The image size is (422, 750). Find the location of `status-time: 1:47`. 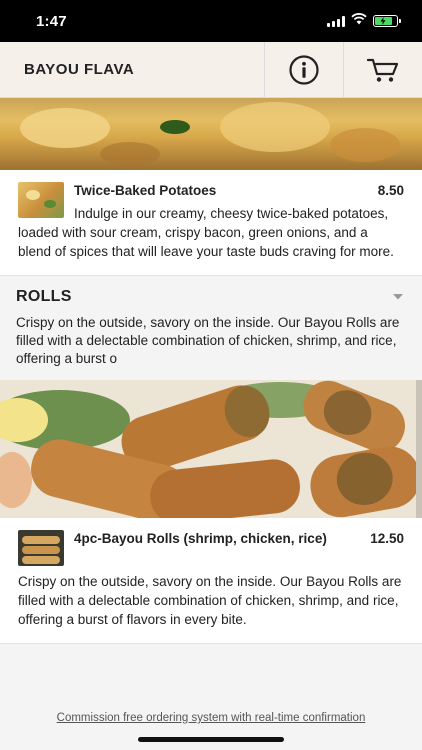

status-time: 1:47 is located at coordinates (51, 21).